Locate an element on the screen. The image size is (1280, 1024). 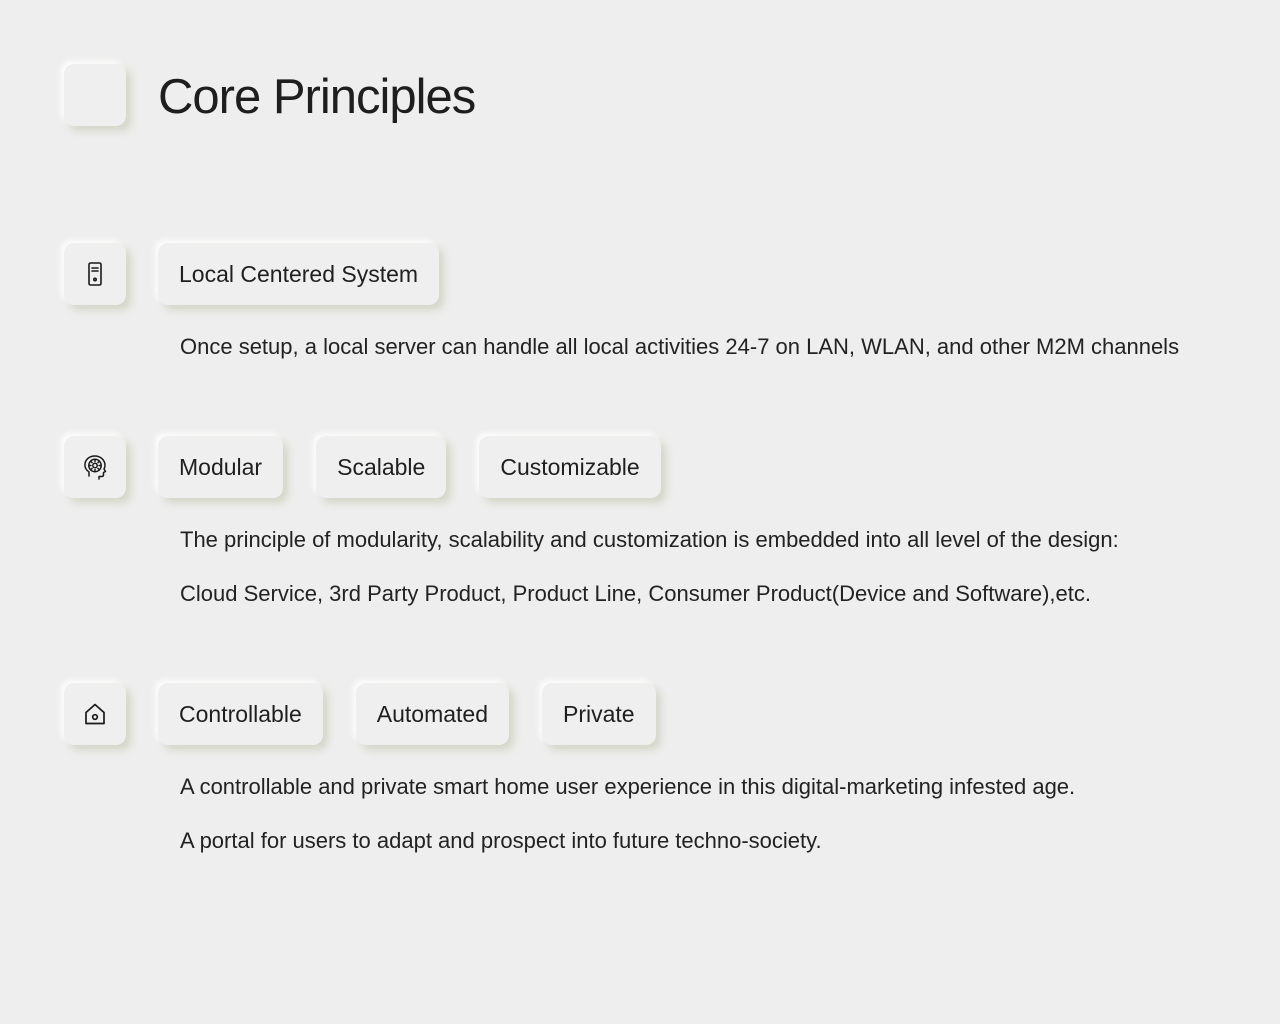
tag-private: Private is located at coordinates (599, 714).